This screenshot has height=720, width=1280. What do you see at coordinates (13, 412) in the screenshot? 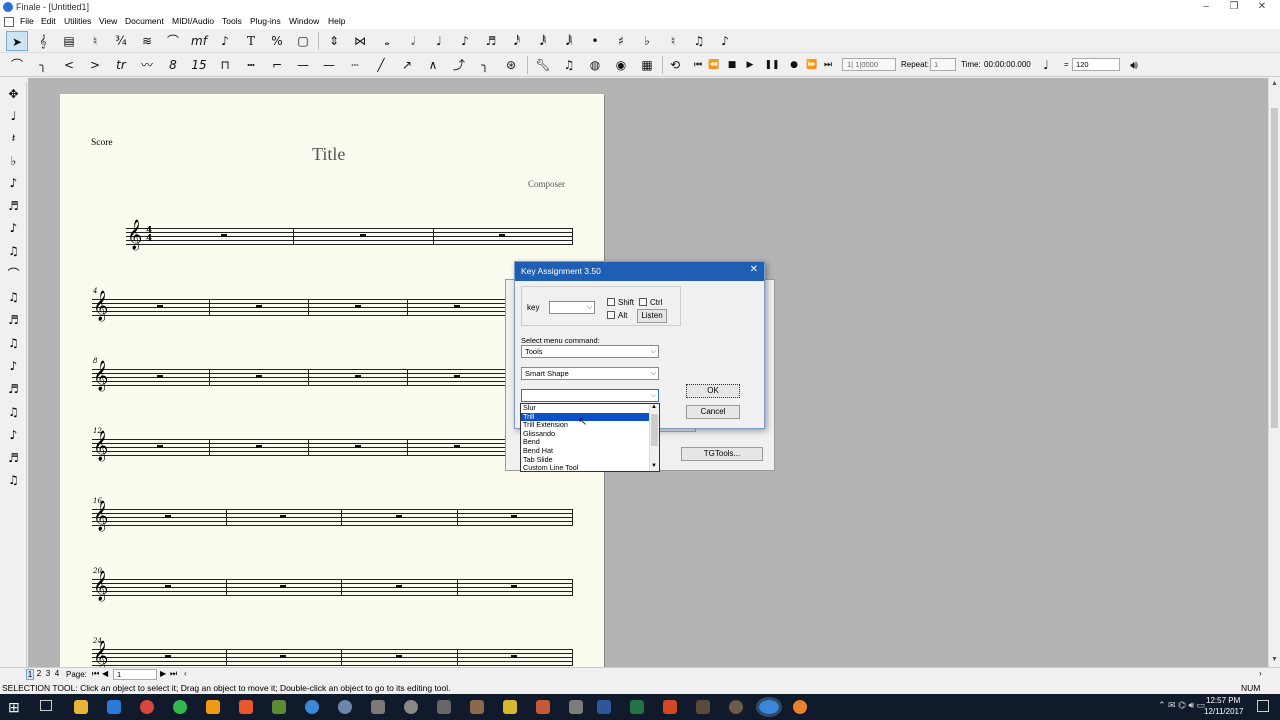
I see `palette-layer-icon: ♫` at bounding box center [13, 412].